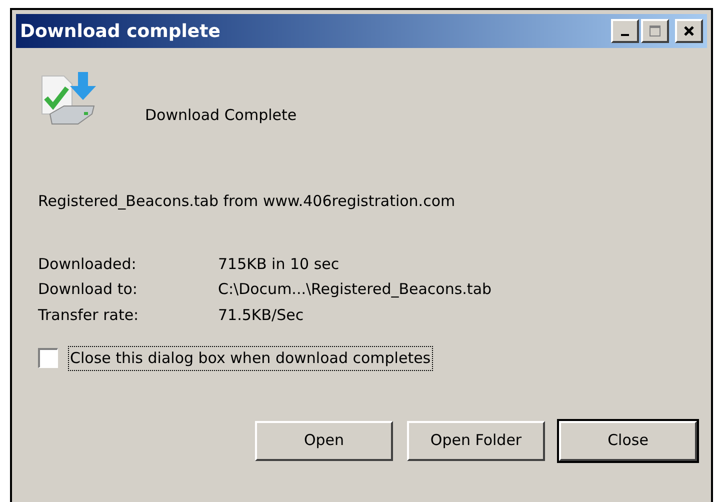  Describe the element at coordinates (355, 289) in the screenshot. I see `detail-value: C:\Docum...\Registered_Beacons.tab` at that location.